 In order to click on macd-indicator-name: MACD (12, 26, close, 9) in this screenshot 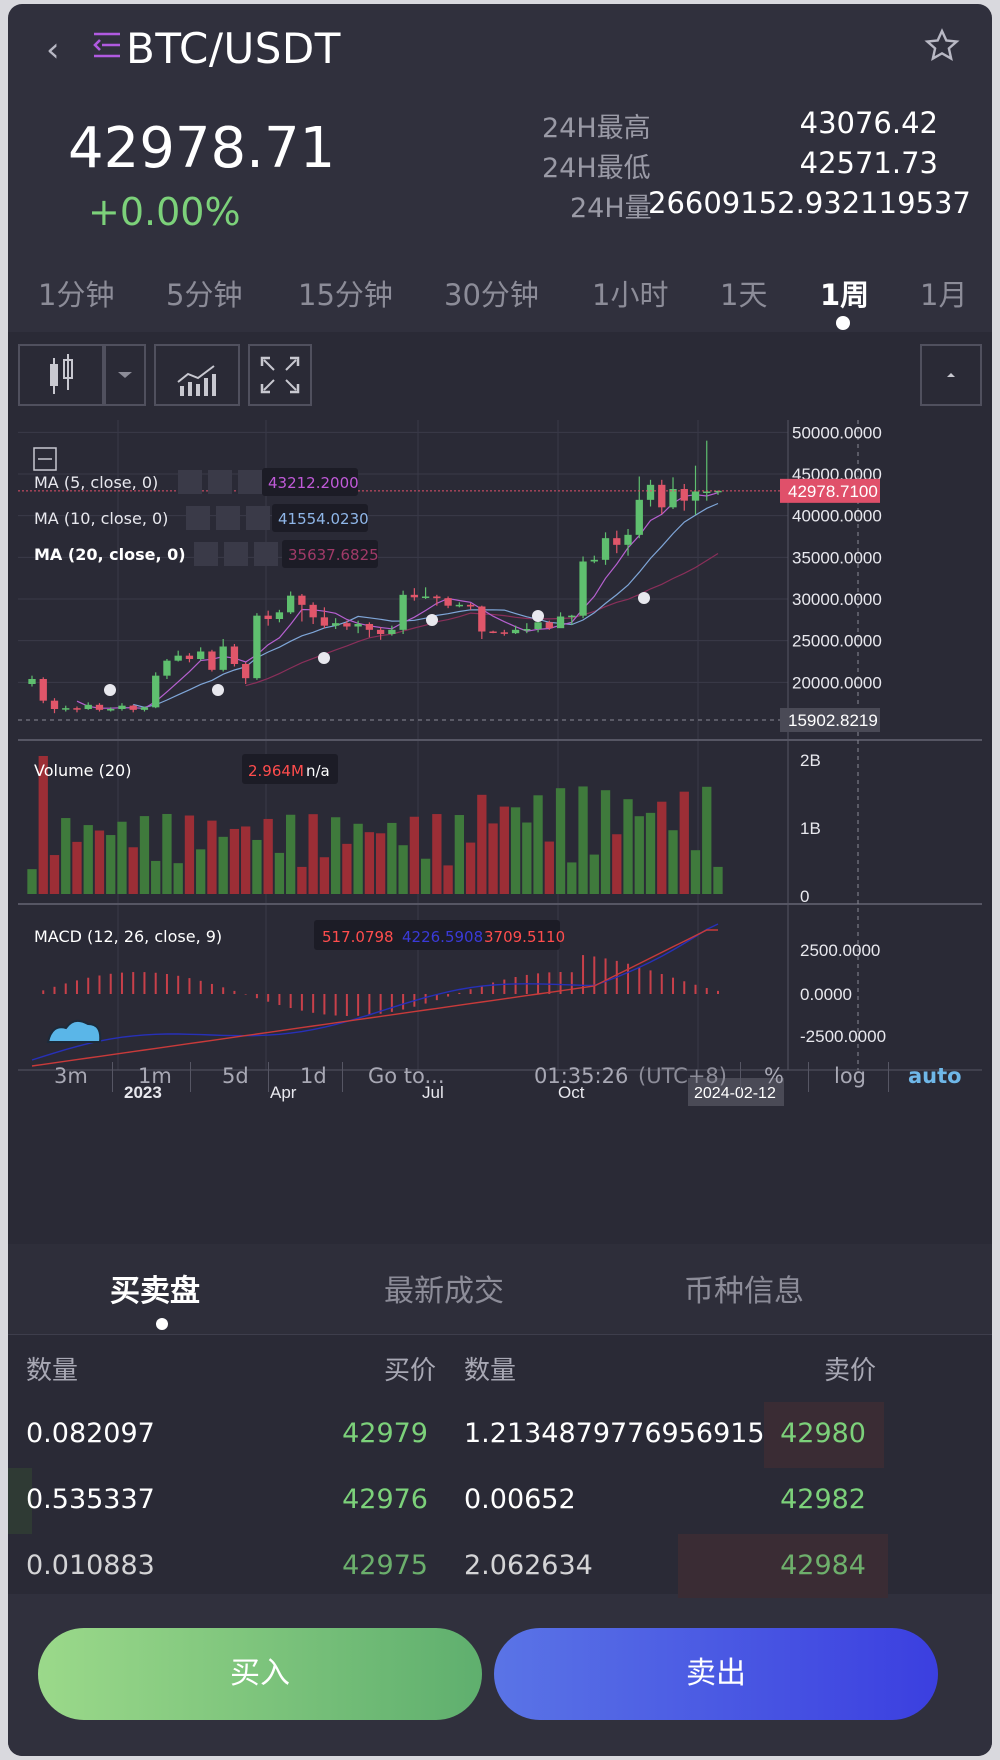, I will do `click(128, 936)`.